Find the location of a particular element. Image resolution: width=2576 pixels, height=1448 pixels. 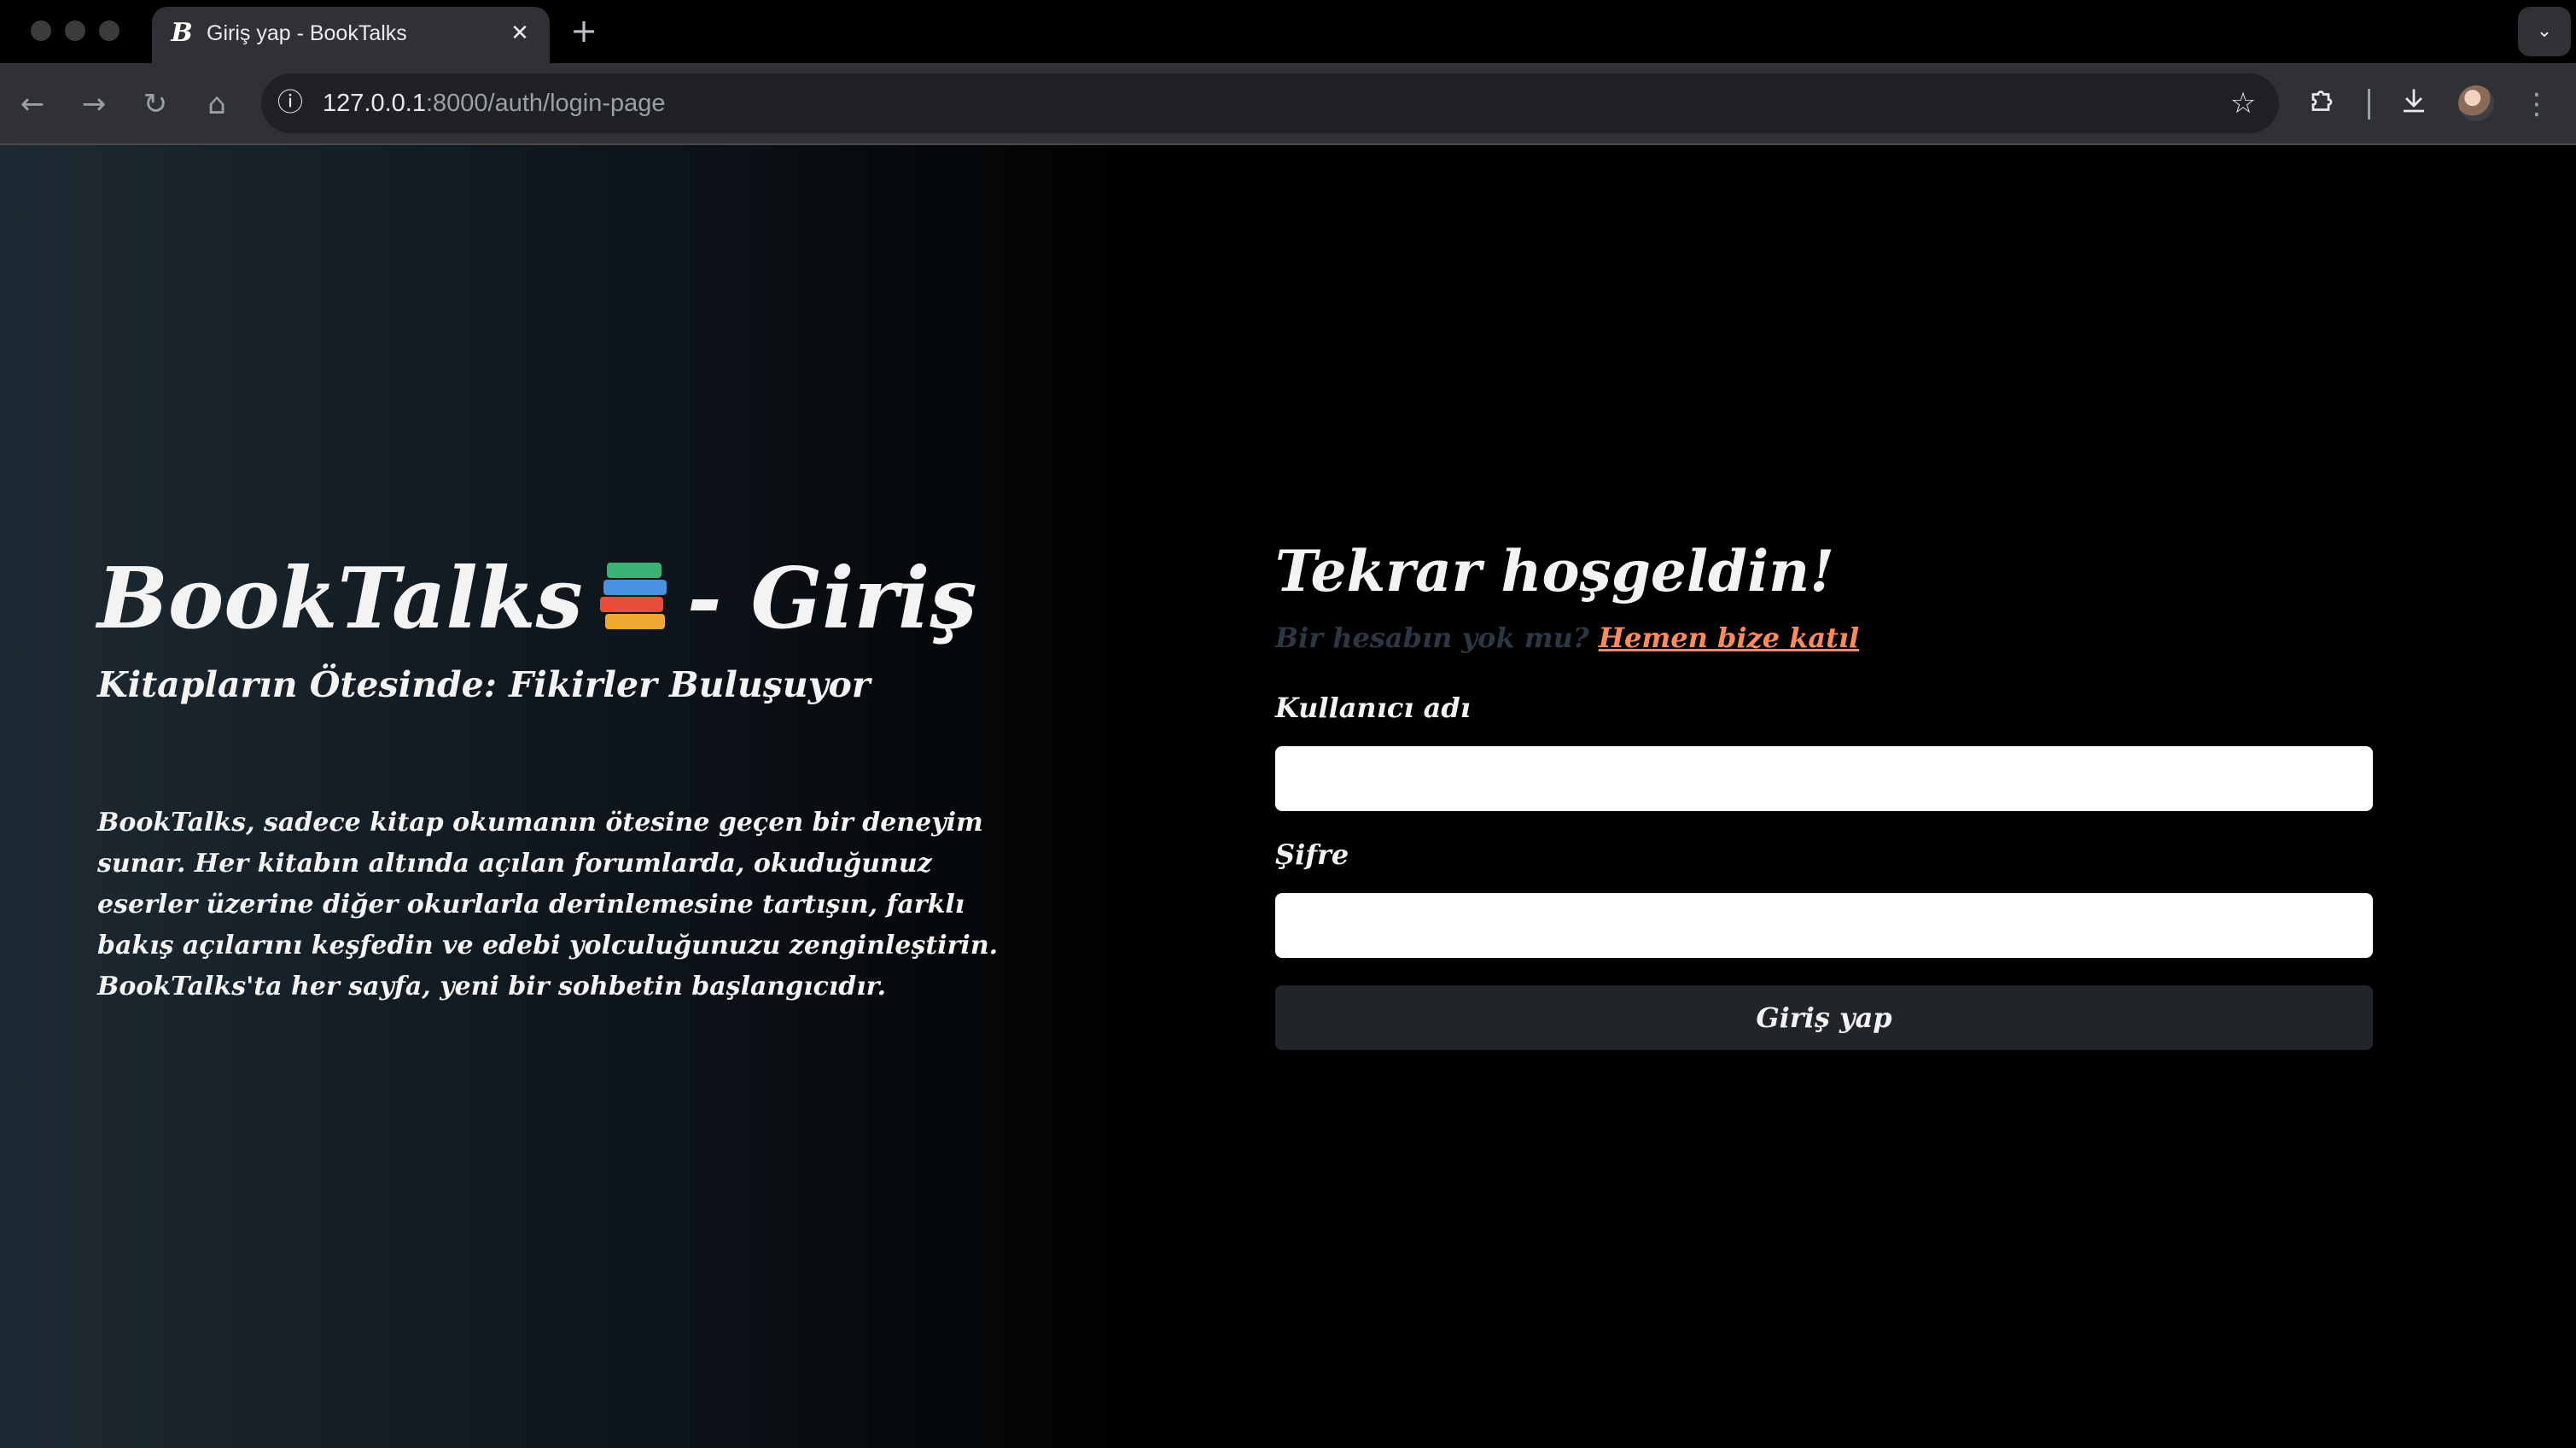

tab-strip: B Giriş yap - BookTalks ✕ + ⌄ is located at coordinates (1288, 31).